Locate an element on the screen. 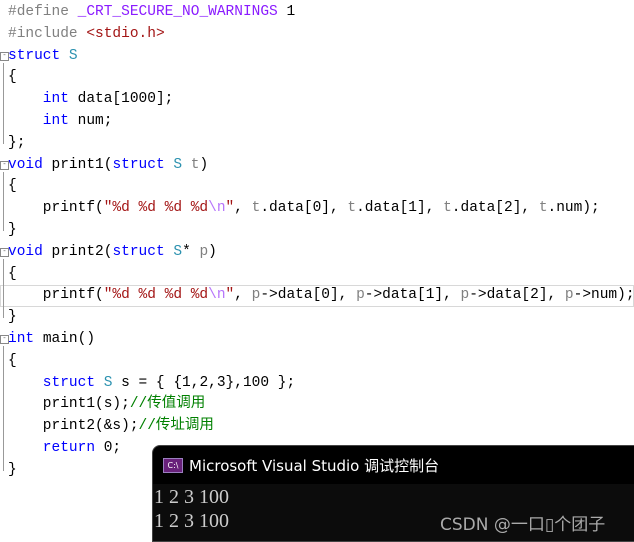  code-line: print1(s);//传值调用 is located at coordinates (317, 405).